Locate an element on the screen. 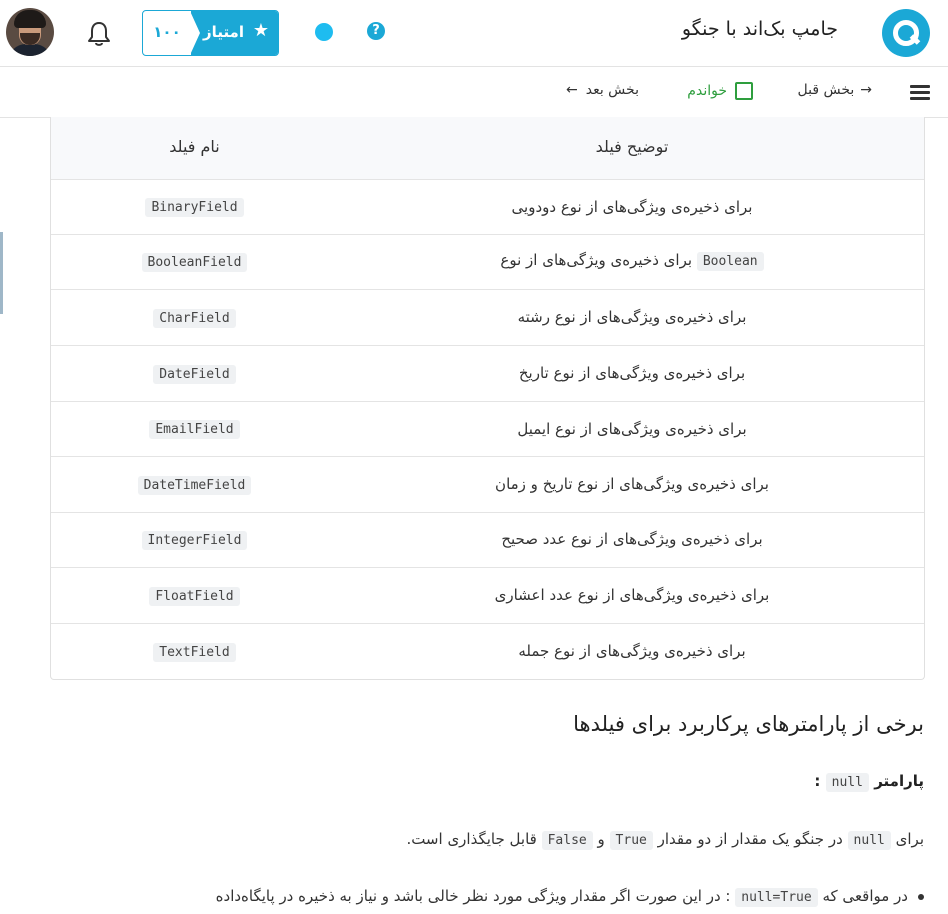  lesson-nav-bar: → بخش قبل خواندم بخش بعد ← is located at coordinates (474, 93).